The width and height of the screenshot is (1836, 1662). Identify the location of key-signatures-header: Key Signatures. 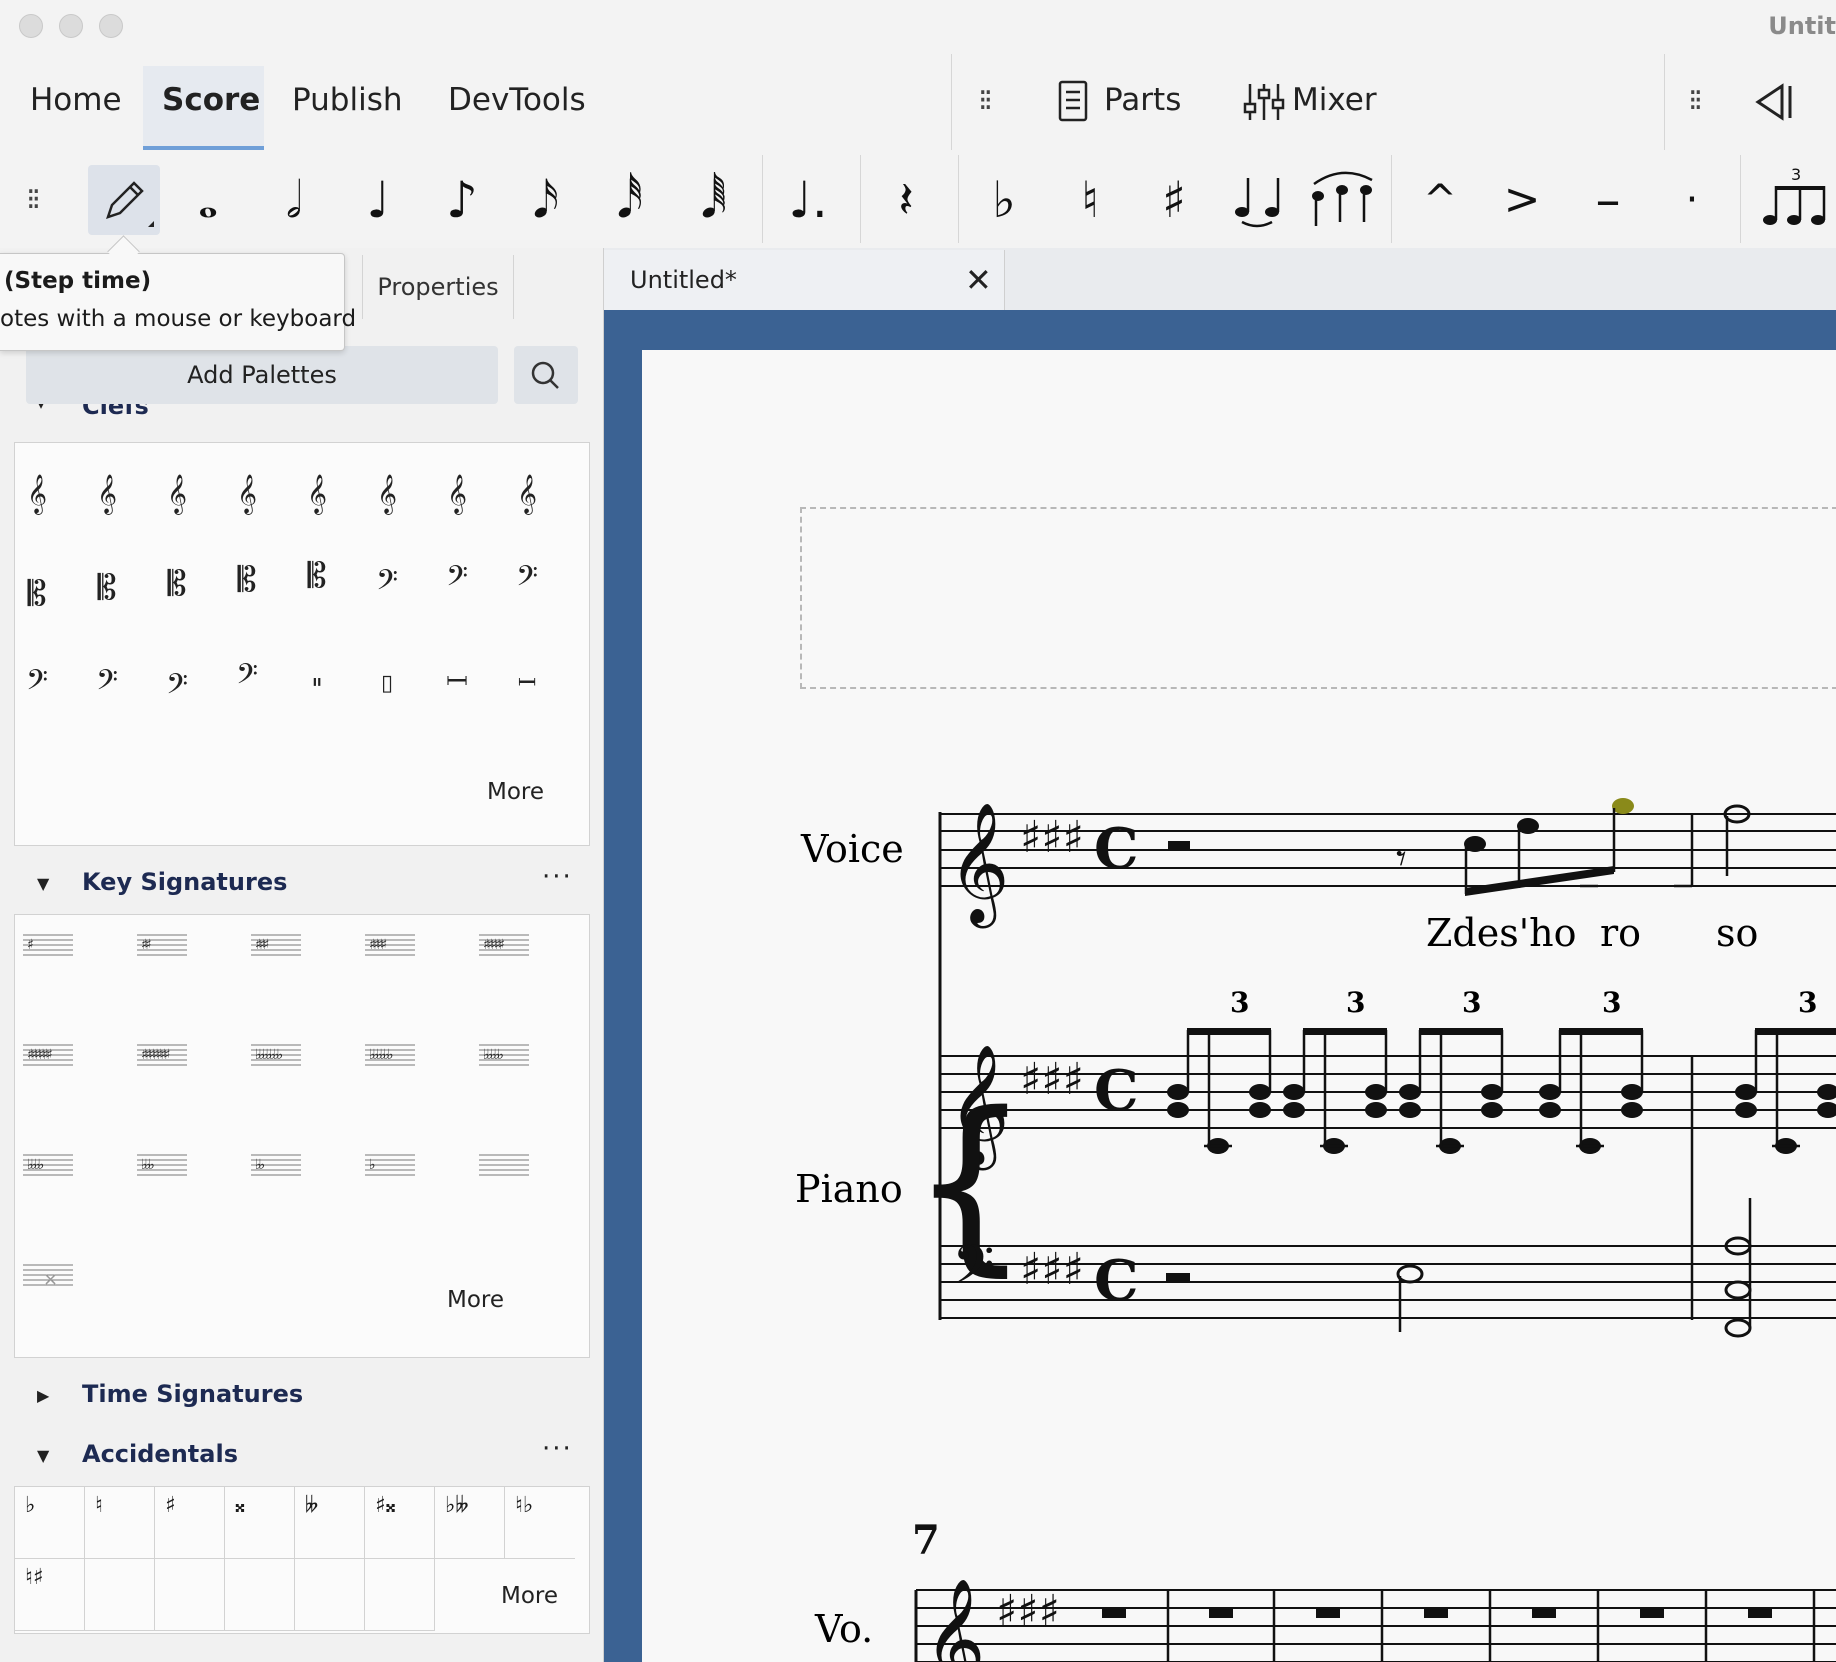
(184, 882).